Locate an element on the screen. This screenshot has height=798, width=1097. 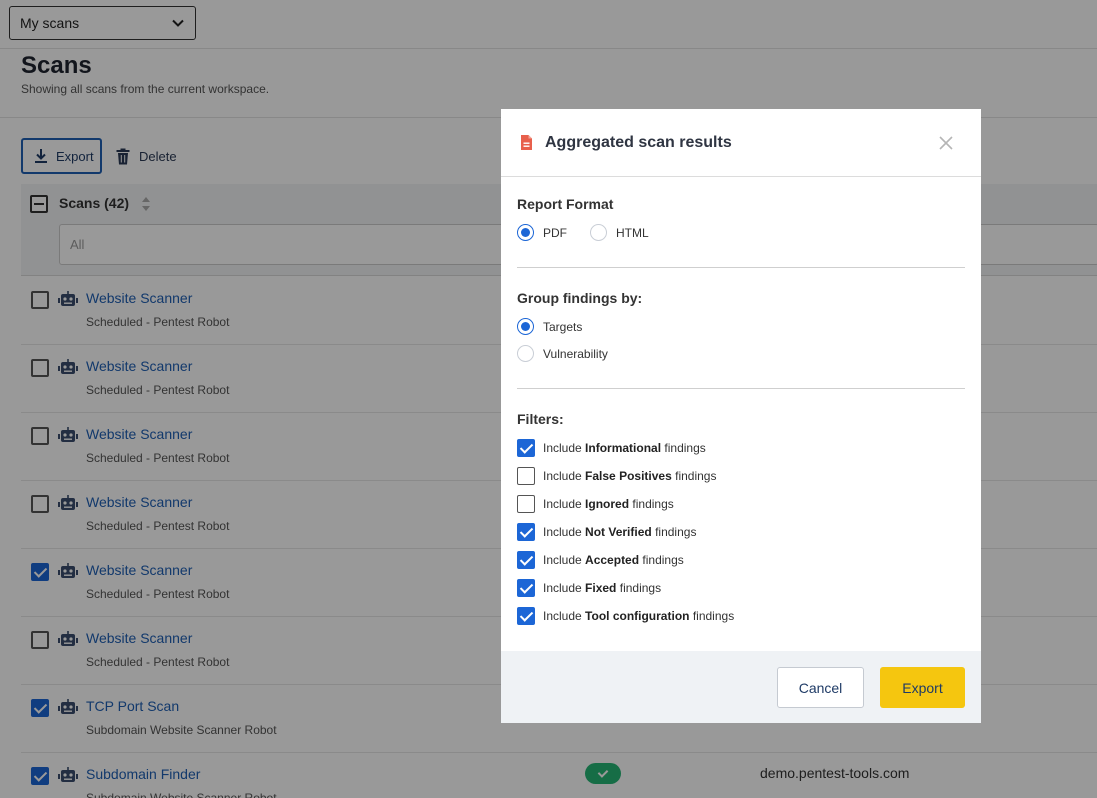
report-format-title: Report Format is located at coordinates (565, 204).